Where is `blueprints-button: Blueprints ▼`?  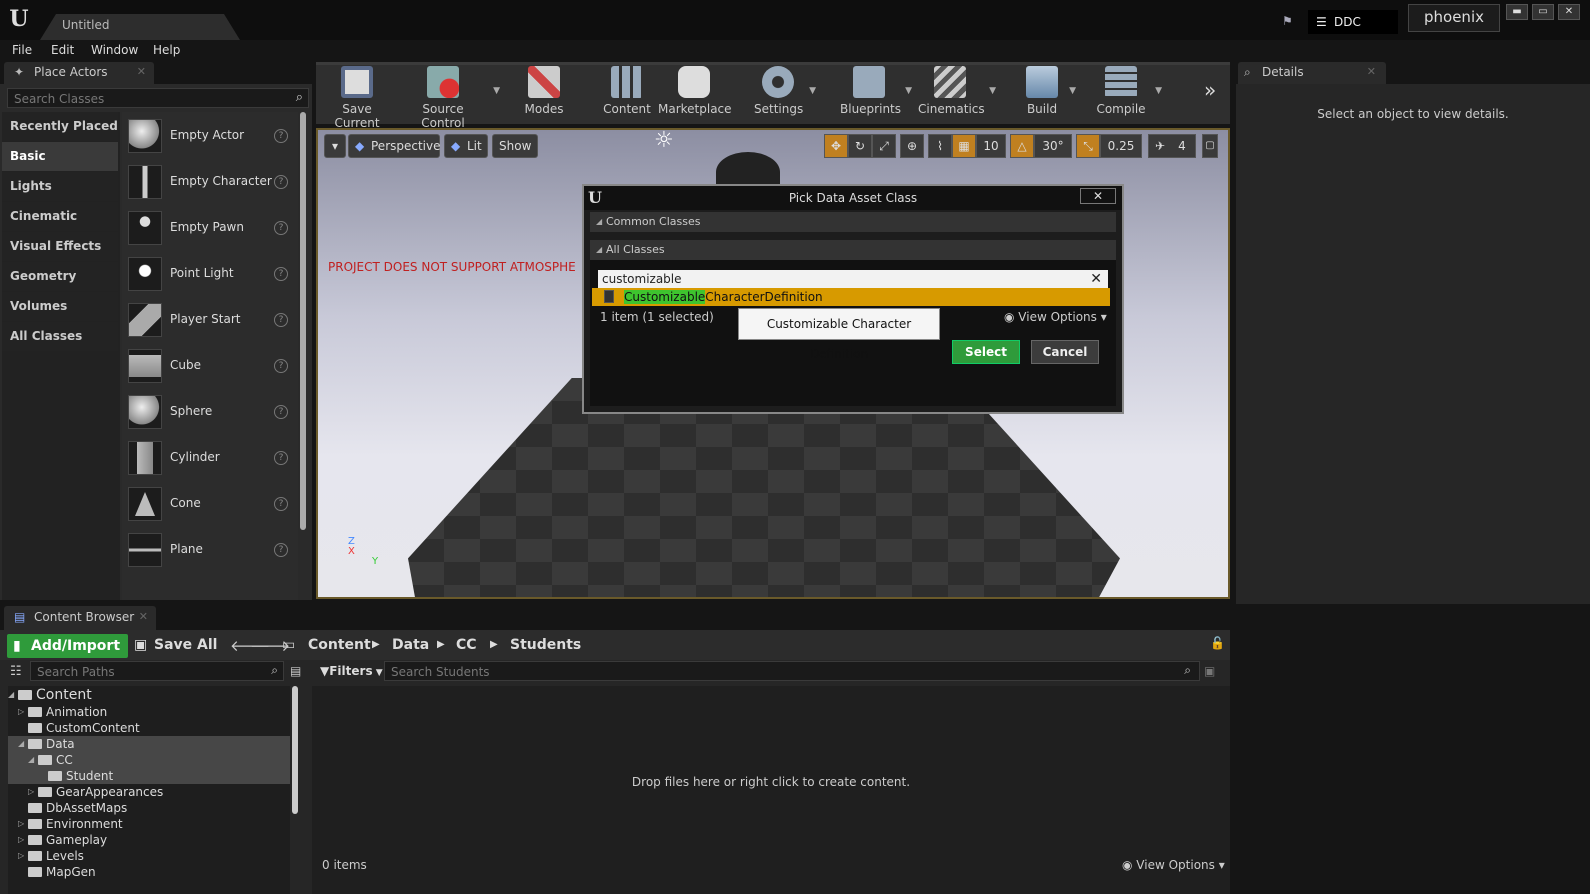 blueprints-button: Blueprints ▼ is located at coordinates (876, 94).